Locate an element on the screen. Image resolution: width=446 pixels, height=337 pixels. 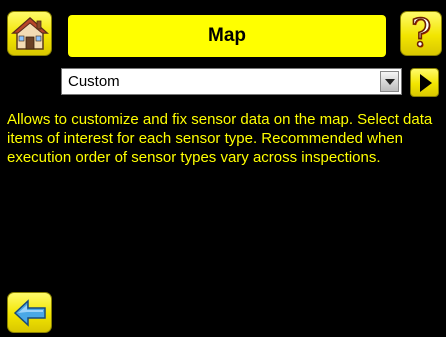
help-button: ? is located at coordinates (421, 33).